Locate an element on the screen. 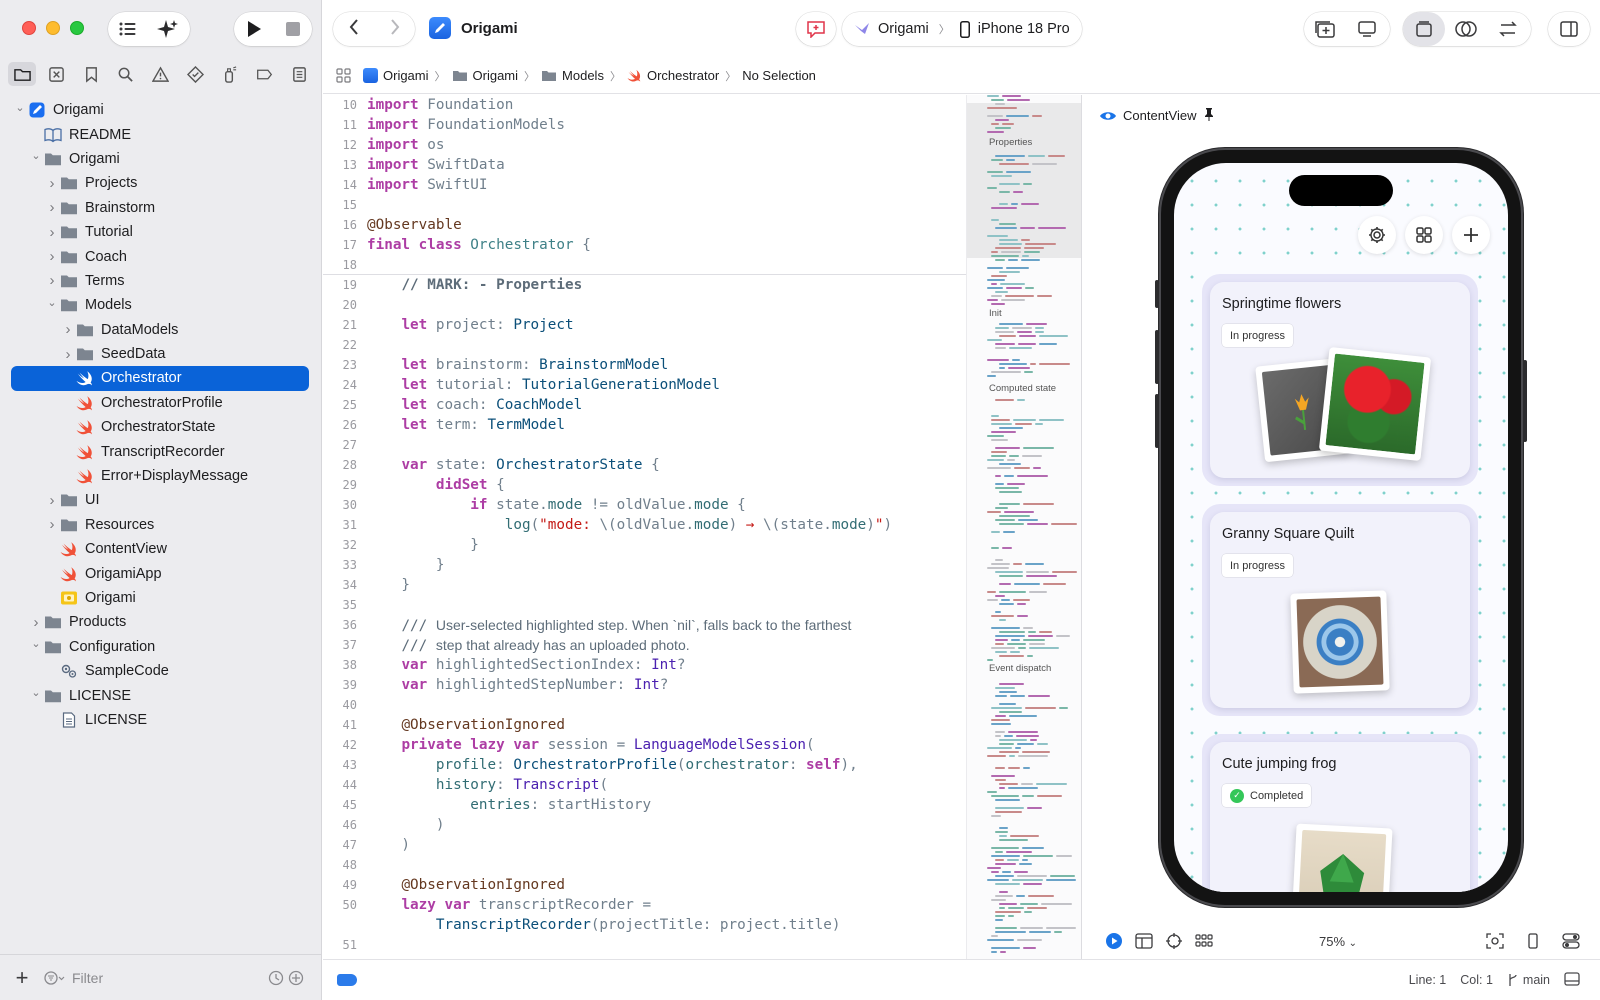 Image resolution: width=1600 pixels, height=1000 pixels. code-line: 41 @ObservationIgnored is located at coordinates (644, 725).